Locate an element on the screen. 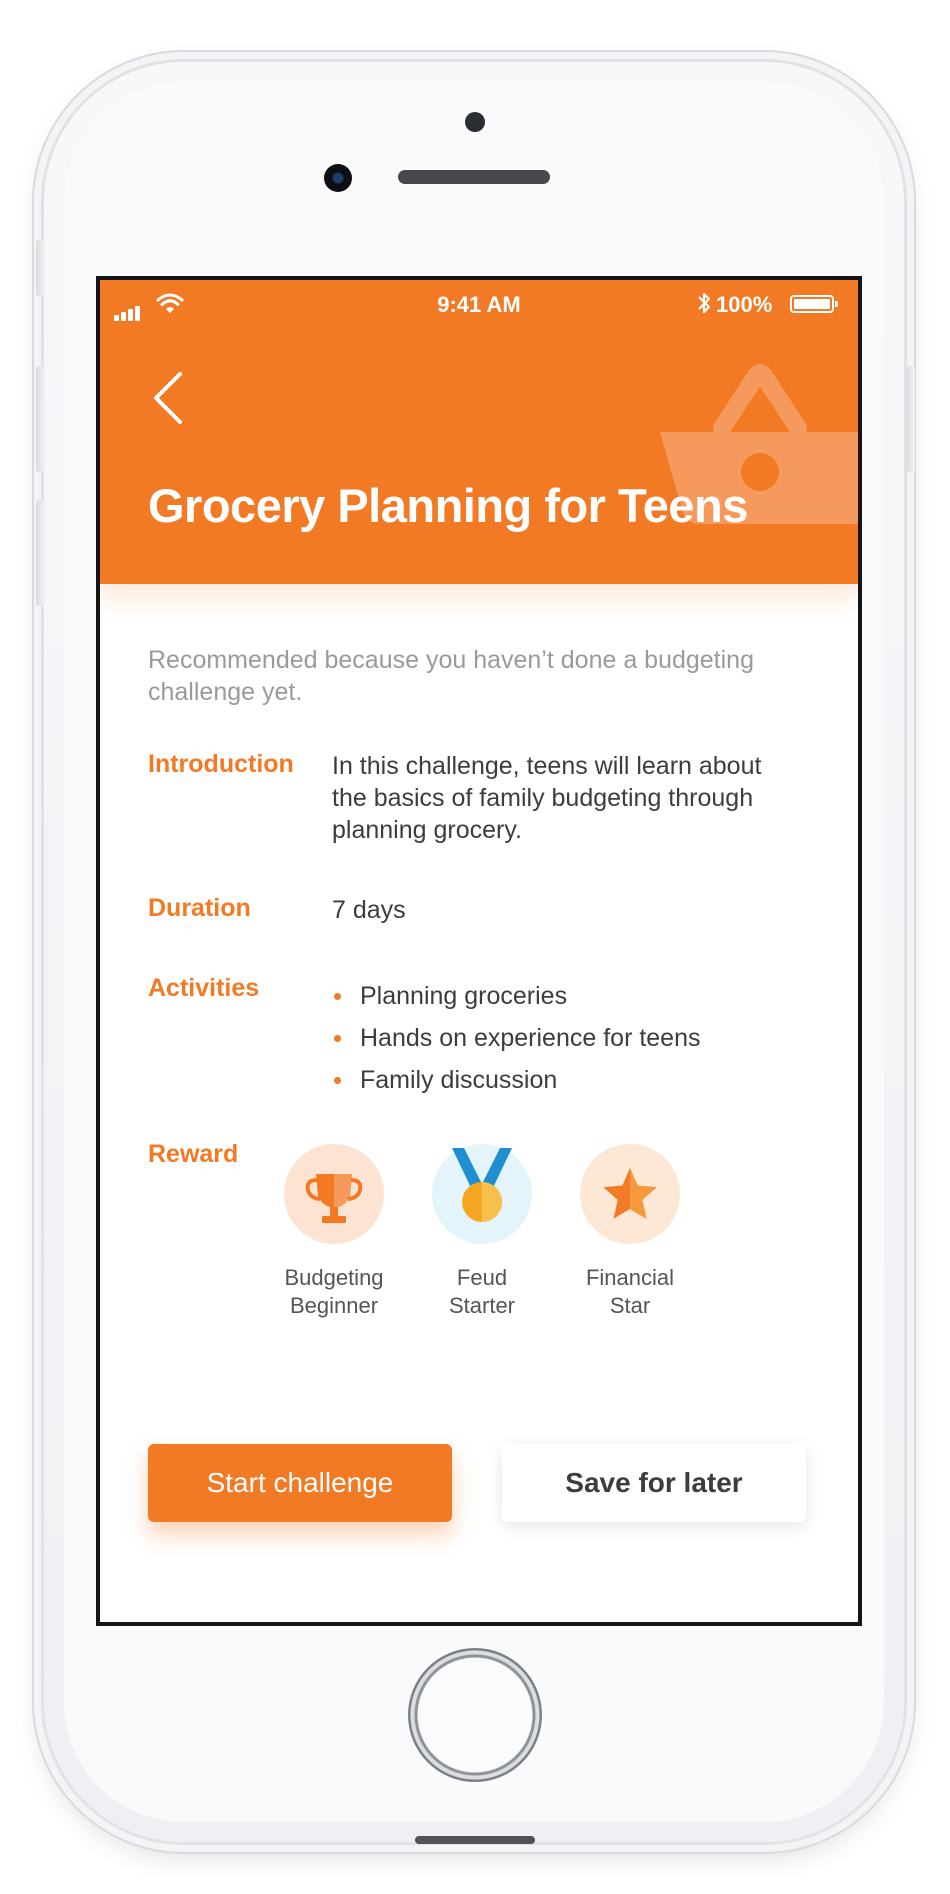 The width and height of the screenshot is (950, 1894). challenge-header: 9:41 AM 100% Grocery Planning for Teens is located at coordinates (479, 432).